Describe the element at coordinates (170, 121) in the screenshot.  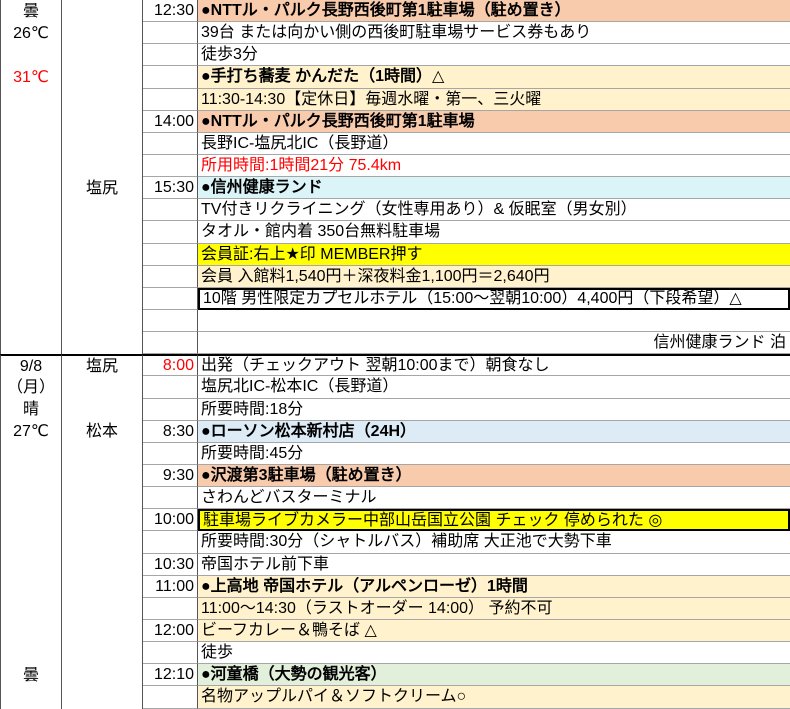
I see `time-cell: 14:00` at that location.